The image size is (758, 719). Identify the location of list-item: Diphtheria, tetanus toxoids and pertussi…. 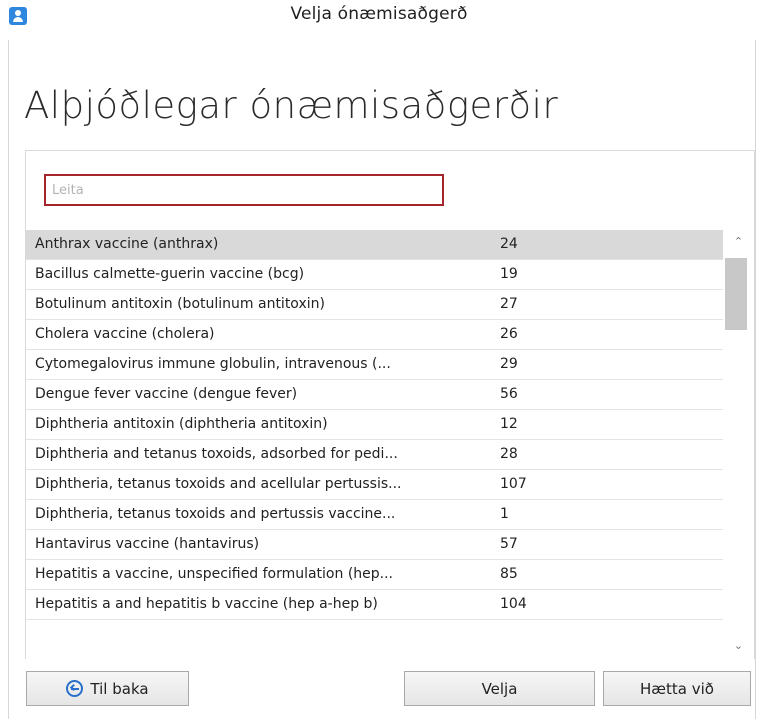
(374, 515).